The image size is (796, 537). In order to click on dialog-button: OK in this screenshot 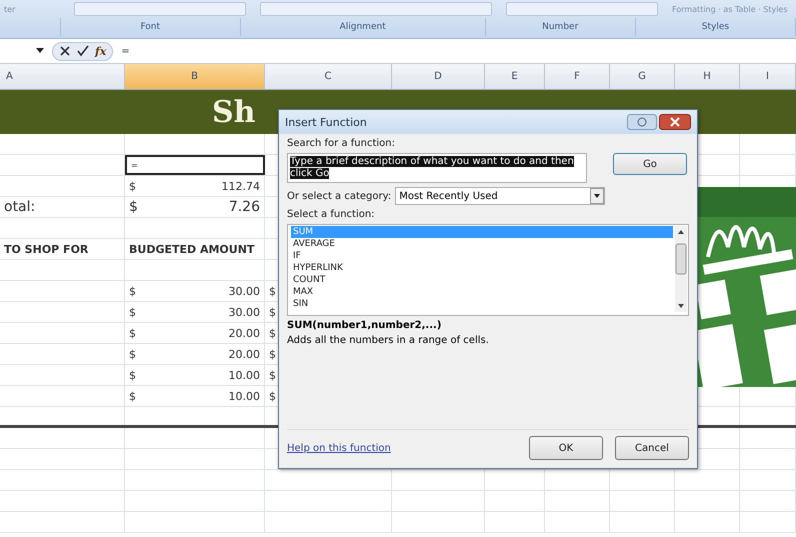, I will do `click(566, 448)`.